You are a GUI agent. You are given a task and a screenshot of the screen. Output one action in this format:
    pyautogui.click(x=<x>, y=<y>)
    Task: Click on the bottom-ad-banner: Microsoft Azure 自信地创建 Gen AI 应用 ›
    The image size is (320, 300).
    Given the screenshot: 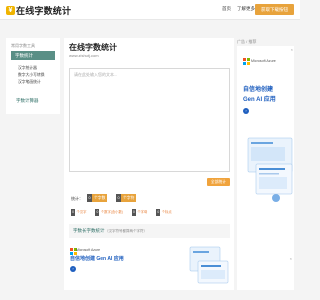 What is the action you would take?
    pyautogui.click(x=149, y=265)
    